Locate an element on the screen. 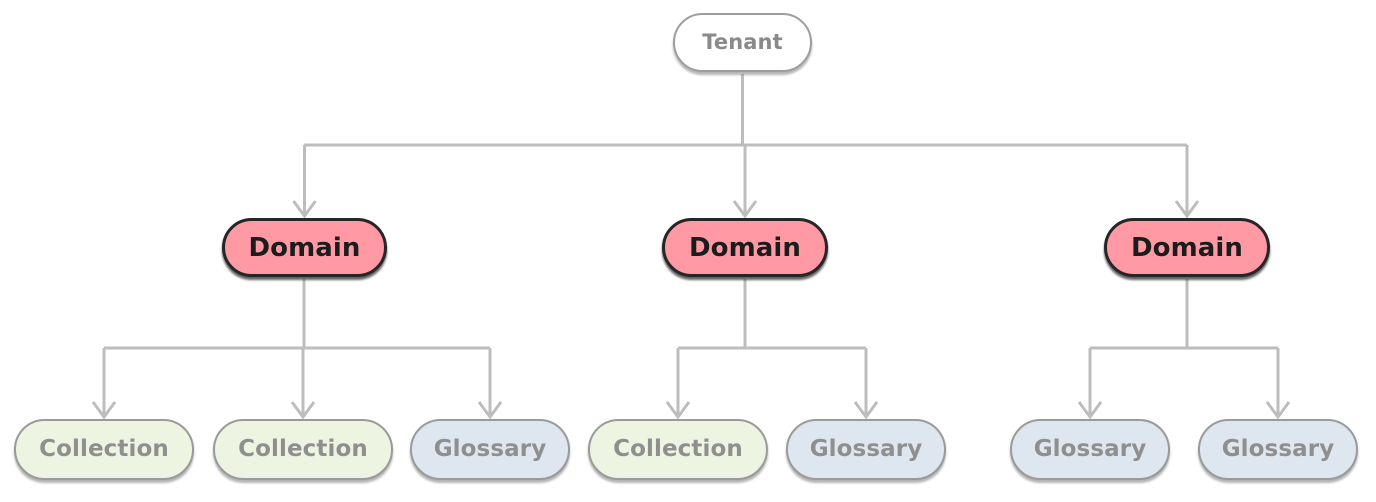 Image resolution: width=1376 pixels, height=502 pixels. node-glossary-7: Glossary is located at coordinates (1278, 449).